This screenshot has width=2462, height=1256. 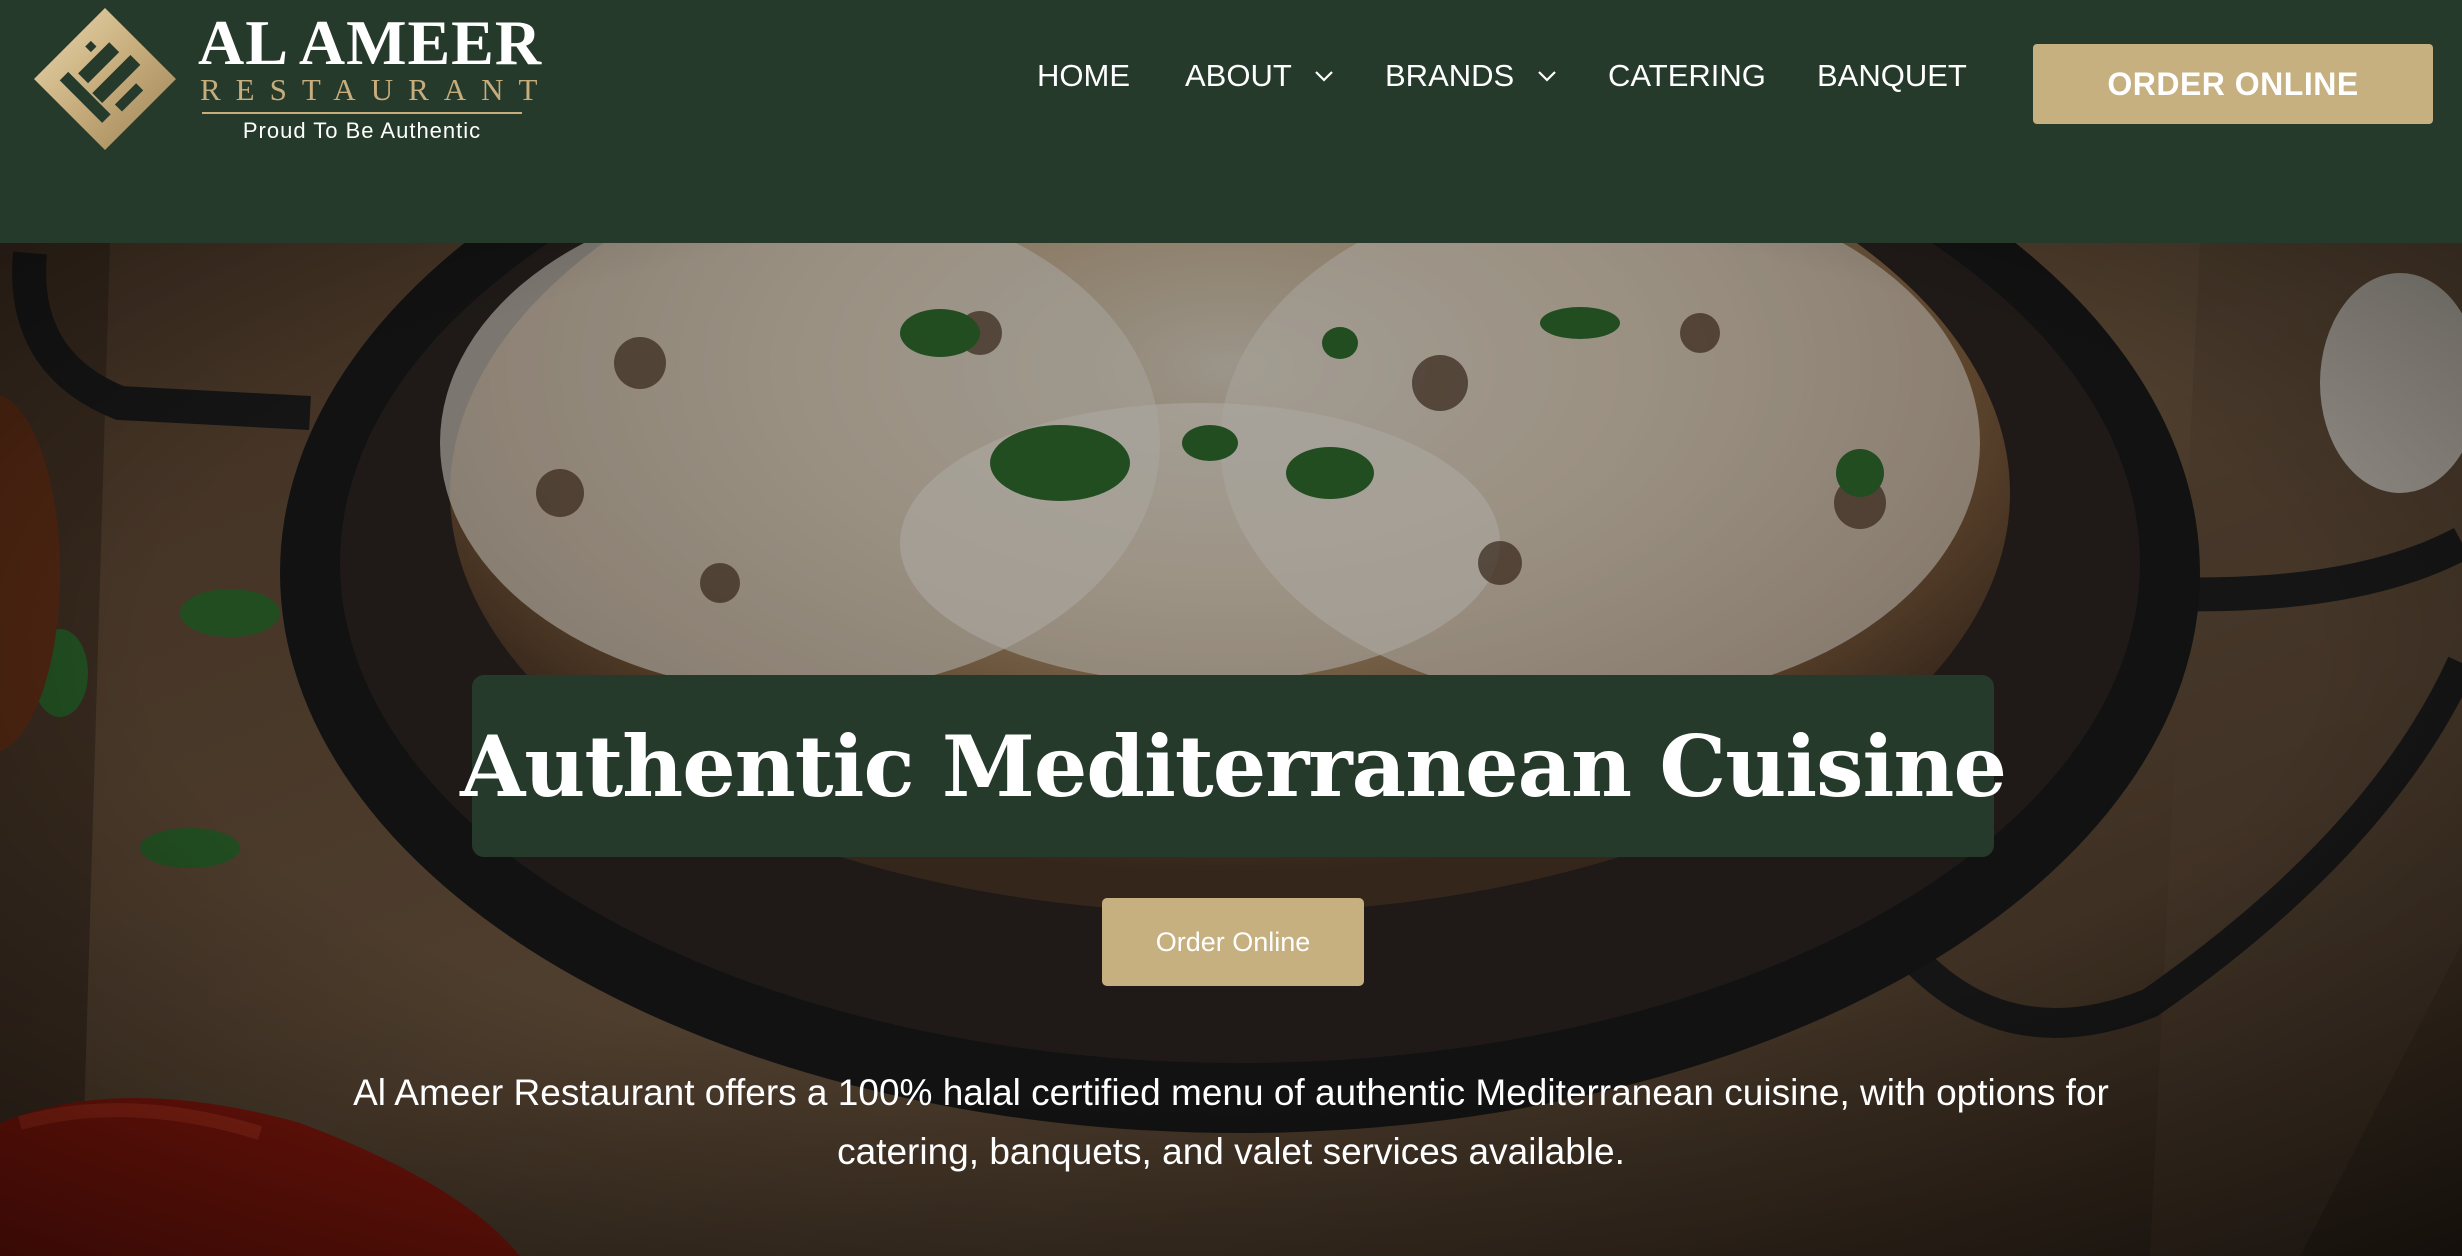 I want to click on nav-item-brands: BRANDS, so click(x=1471, y=76).